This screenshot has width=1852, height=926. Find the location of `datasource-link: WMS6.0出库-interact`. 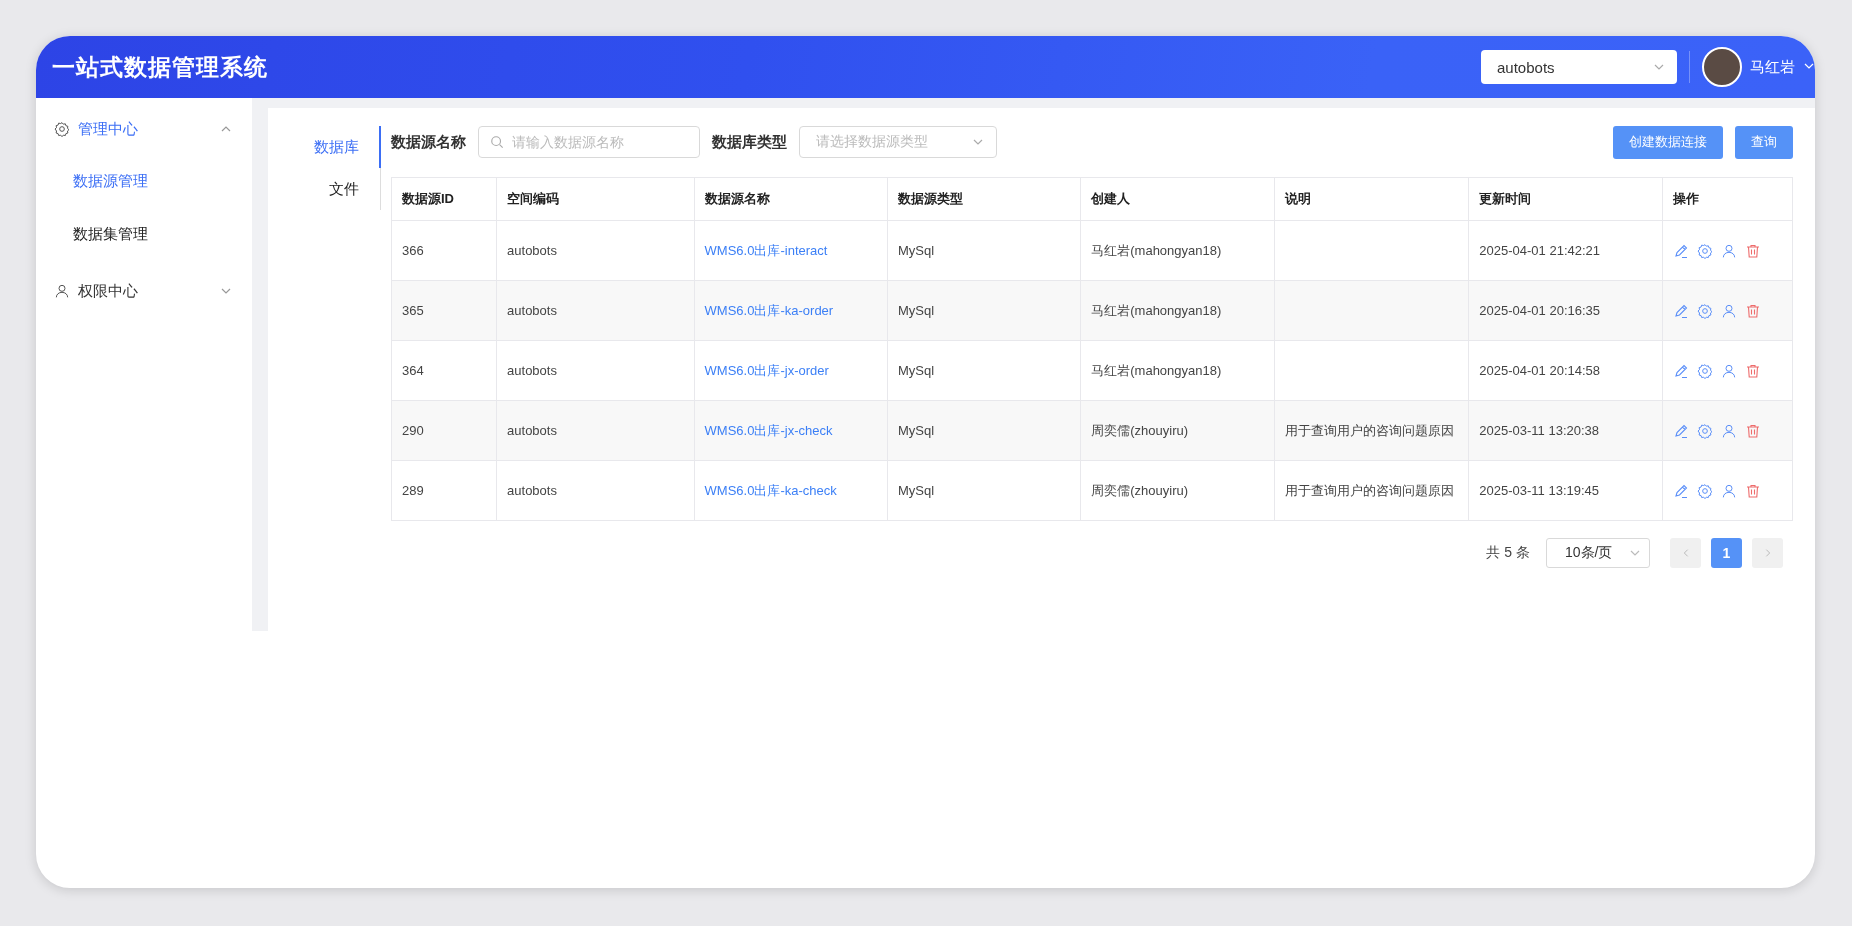

datasource-link: WMS6.0出库-interact is located at coordinates (766, 250).